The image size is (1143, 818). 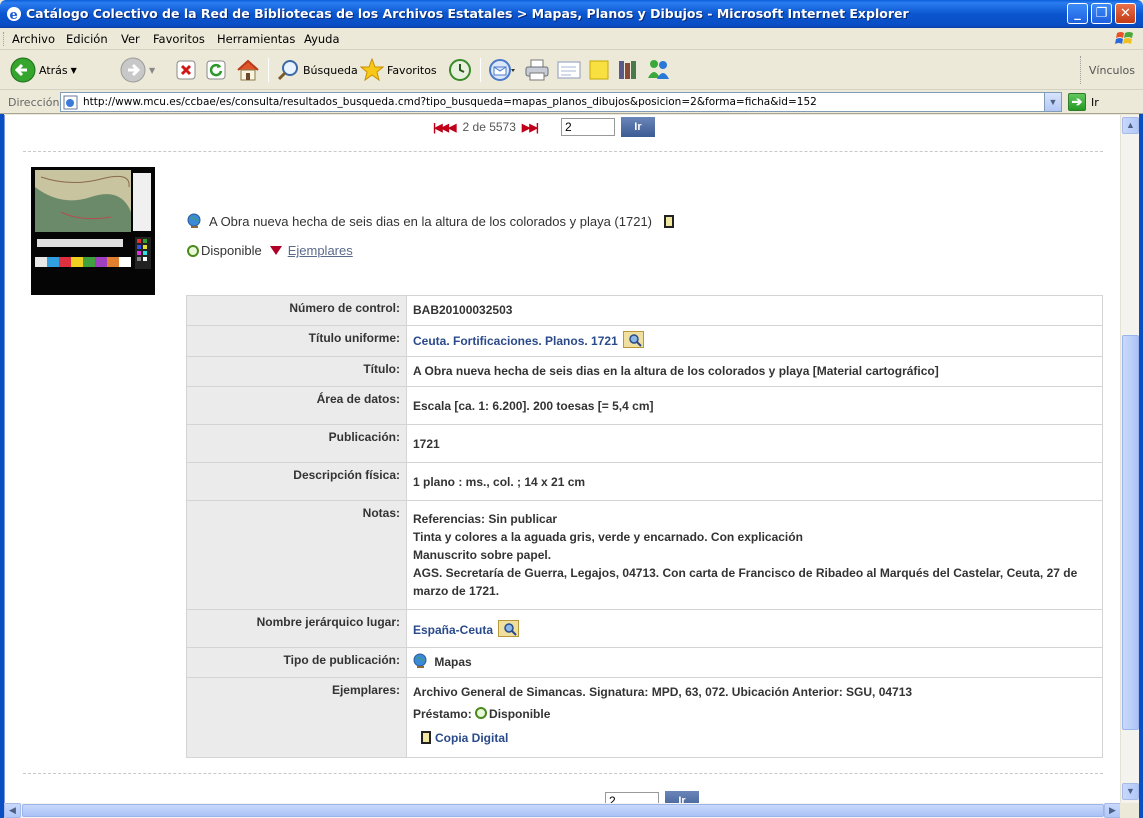 I want to click on row-label: Título uniforme:, so click(x=296, y=341).